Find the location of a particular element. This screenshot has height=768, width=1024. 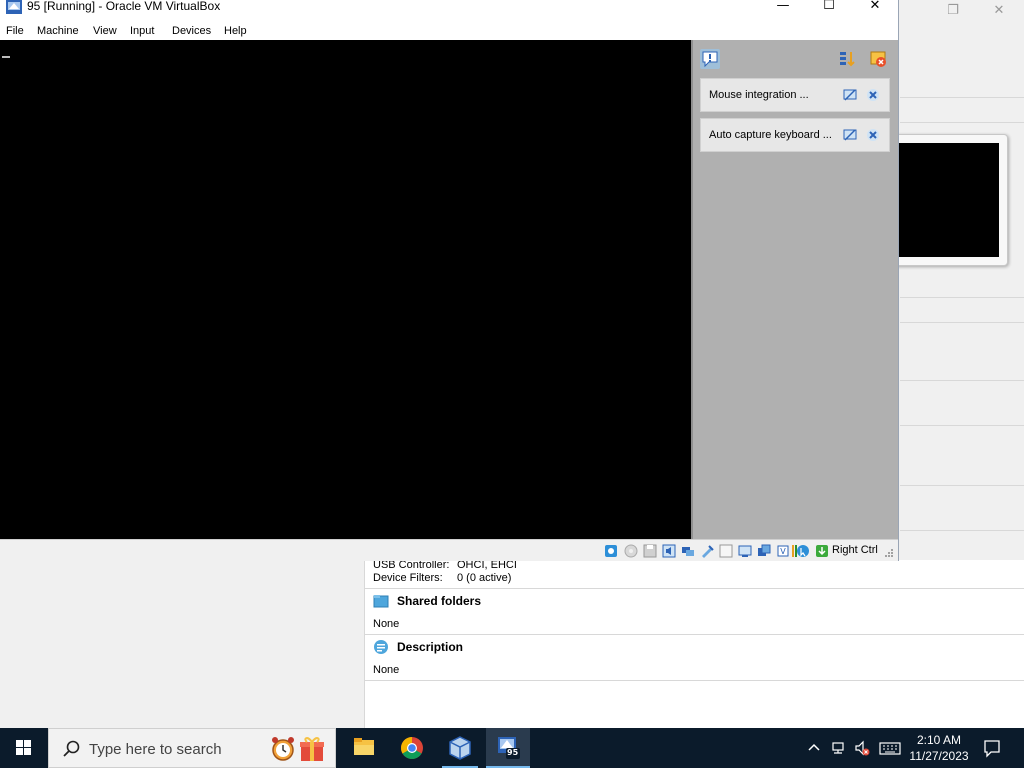

status-bar: V Right Ctrl is located at coordinates (449, 550).